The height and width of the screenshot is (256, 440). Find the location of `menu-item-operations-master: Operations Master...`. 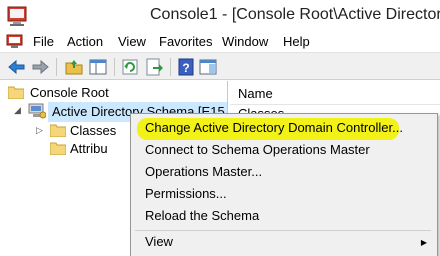

menu-item-operations-master: Operations Master... is located at coordinates (203, 174).